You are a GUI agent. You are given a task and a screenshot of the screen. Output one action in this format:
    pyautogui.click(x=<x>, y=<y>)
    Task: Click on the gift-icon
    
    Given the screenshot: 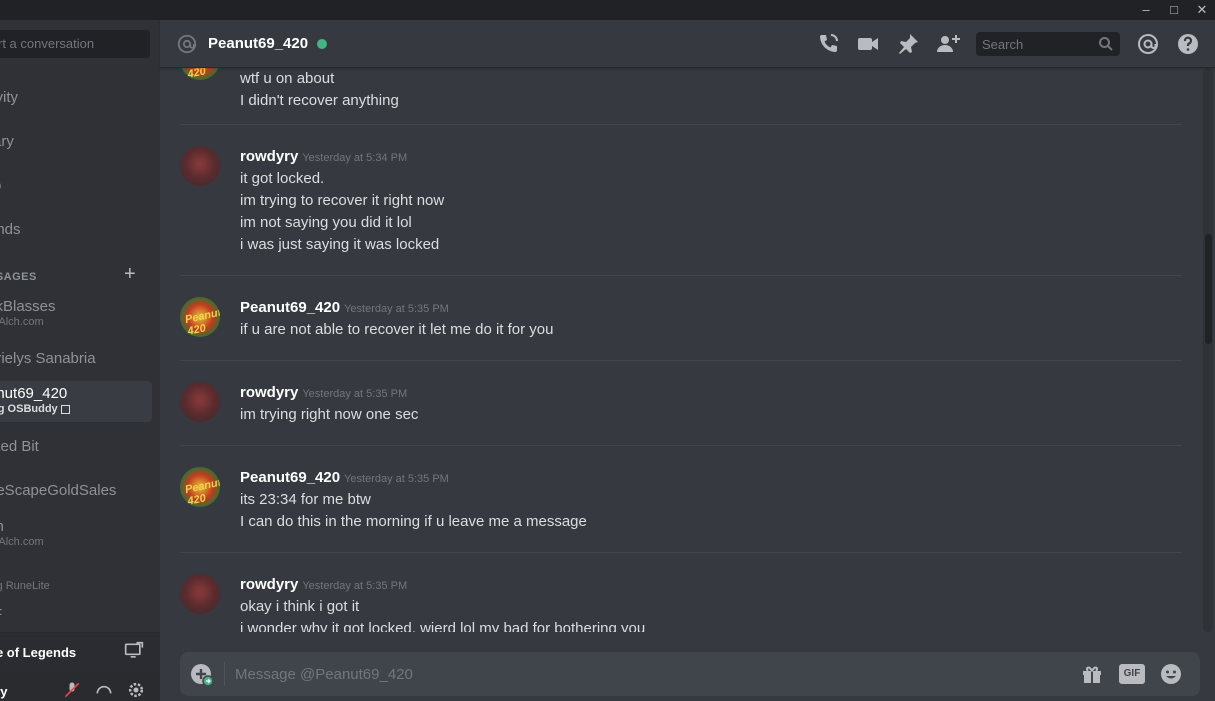 What is the action you would take?
    pyautogui.click(x=1092, y=674)
    